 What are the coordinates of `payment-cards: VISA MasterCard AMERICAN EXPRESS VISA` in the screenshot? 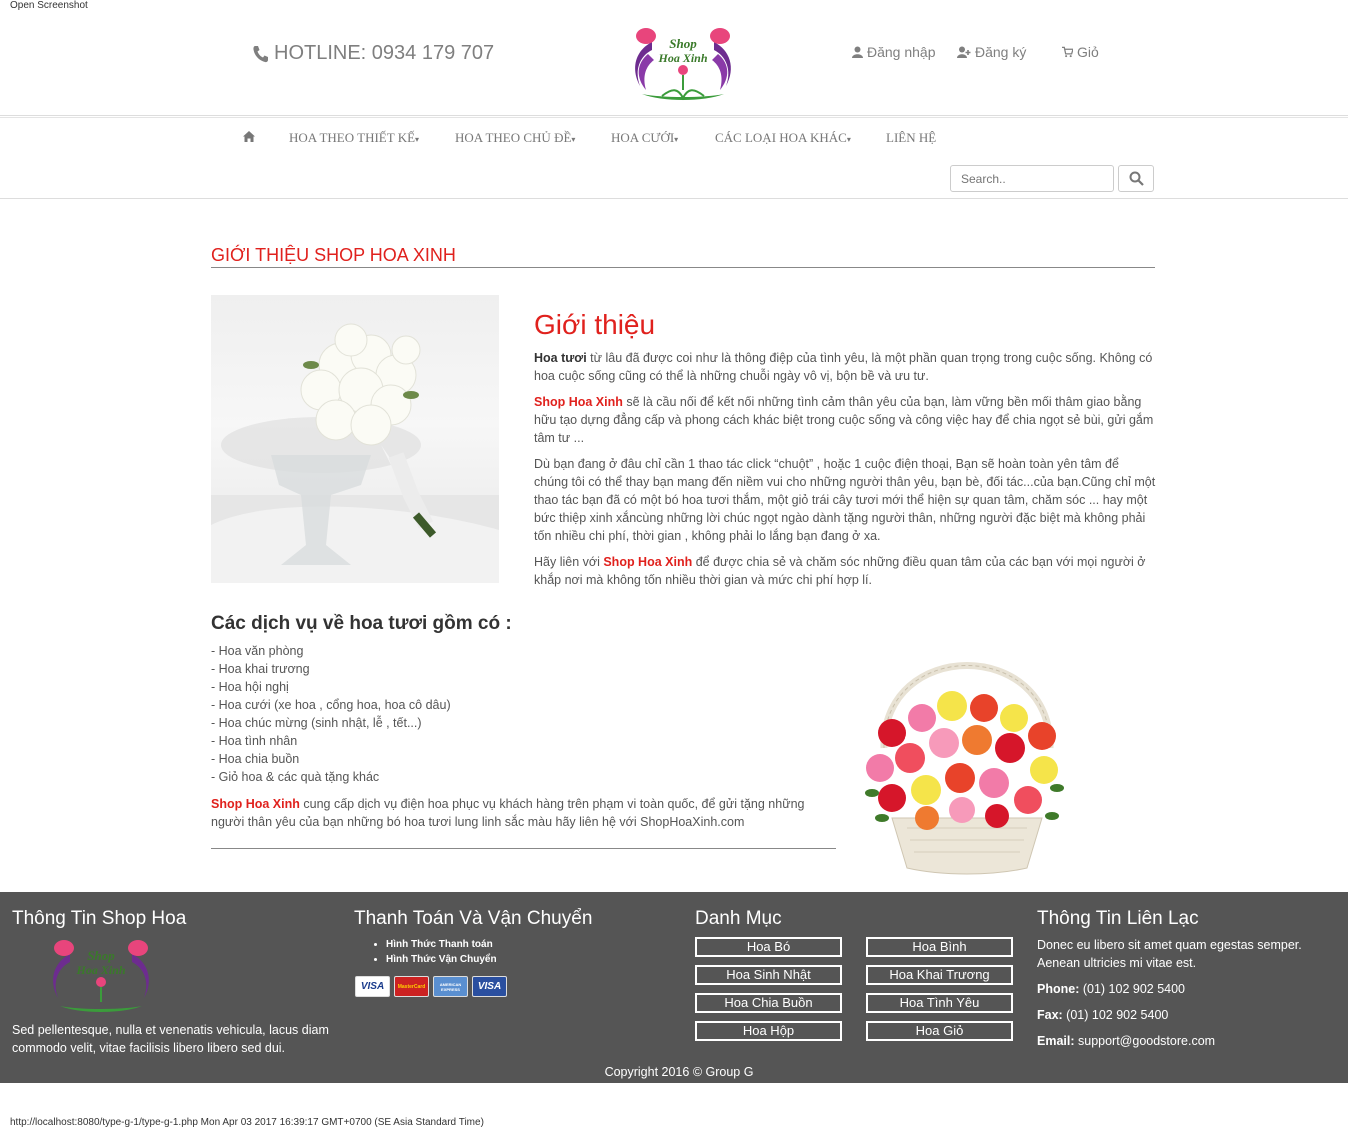 It's located at (431, 986).